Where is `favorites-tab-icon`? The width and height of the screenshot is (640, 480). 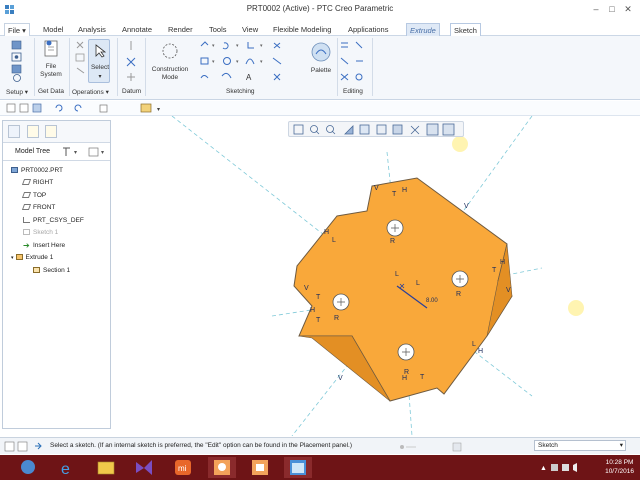
favorites-tab-icon is located at coordinates (51, 131).